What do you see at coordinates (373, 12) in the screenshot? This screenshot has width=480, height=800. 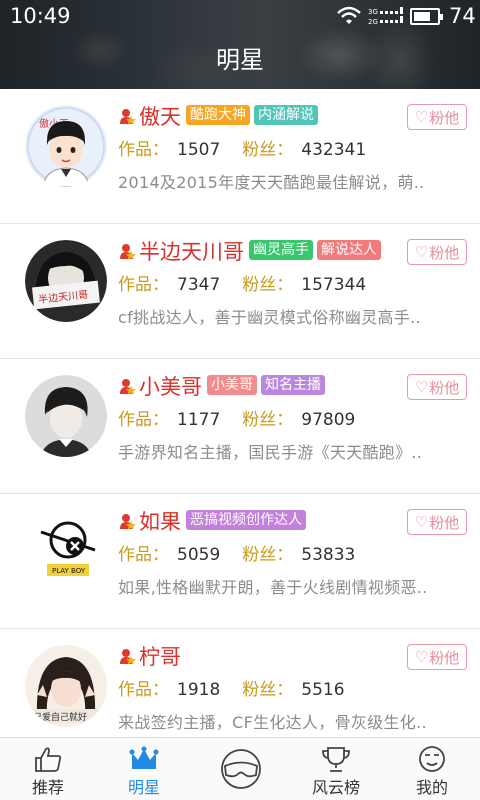 I see `svg-text: 3G` at bounding box center [373, 12].